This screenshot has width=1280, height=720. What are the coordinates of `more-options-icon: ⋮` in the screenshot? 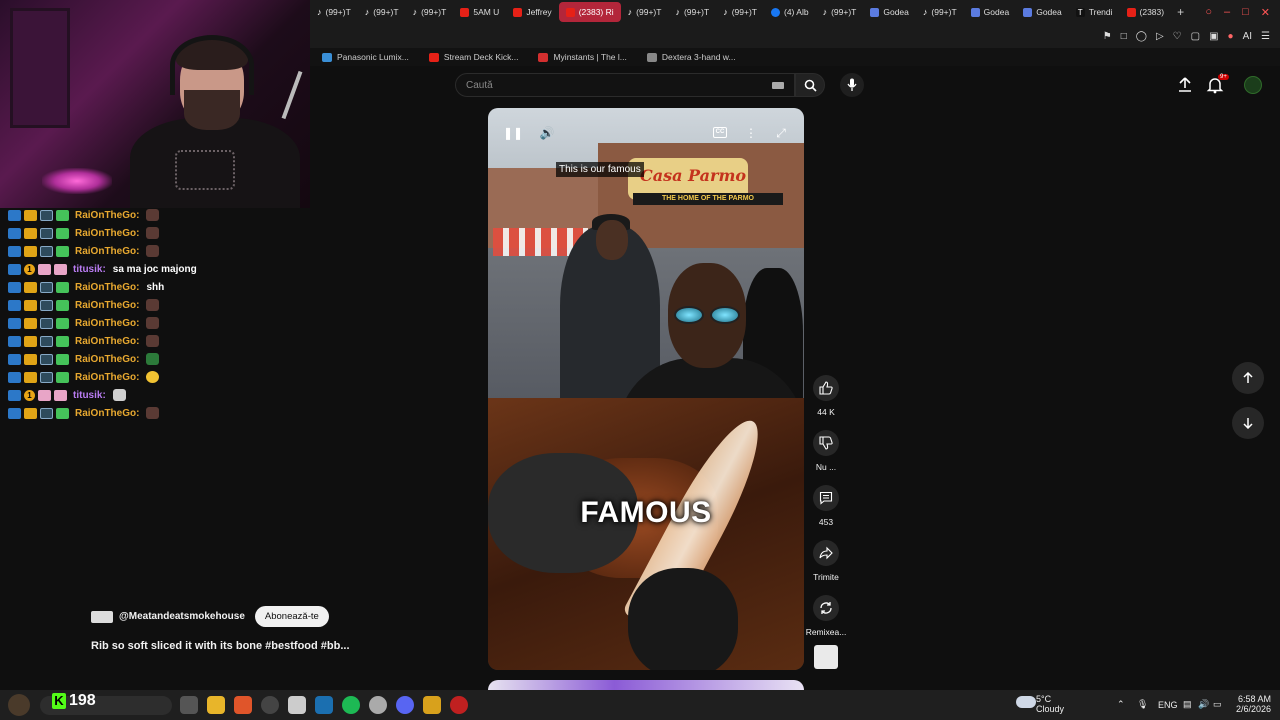 It's located at (751, 133).